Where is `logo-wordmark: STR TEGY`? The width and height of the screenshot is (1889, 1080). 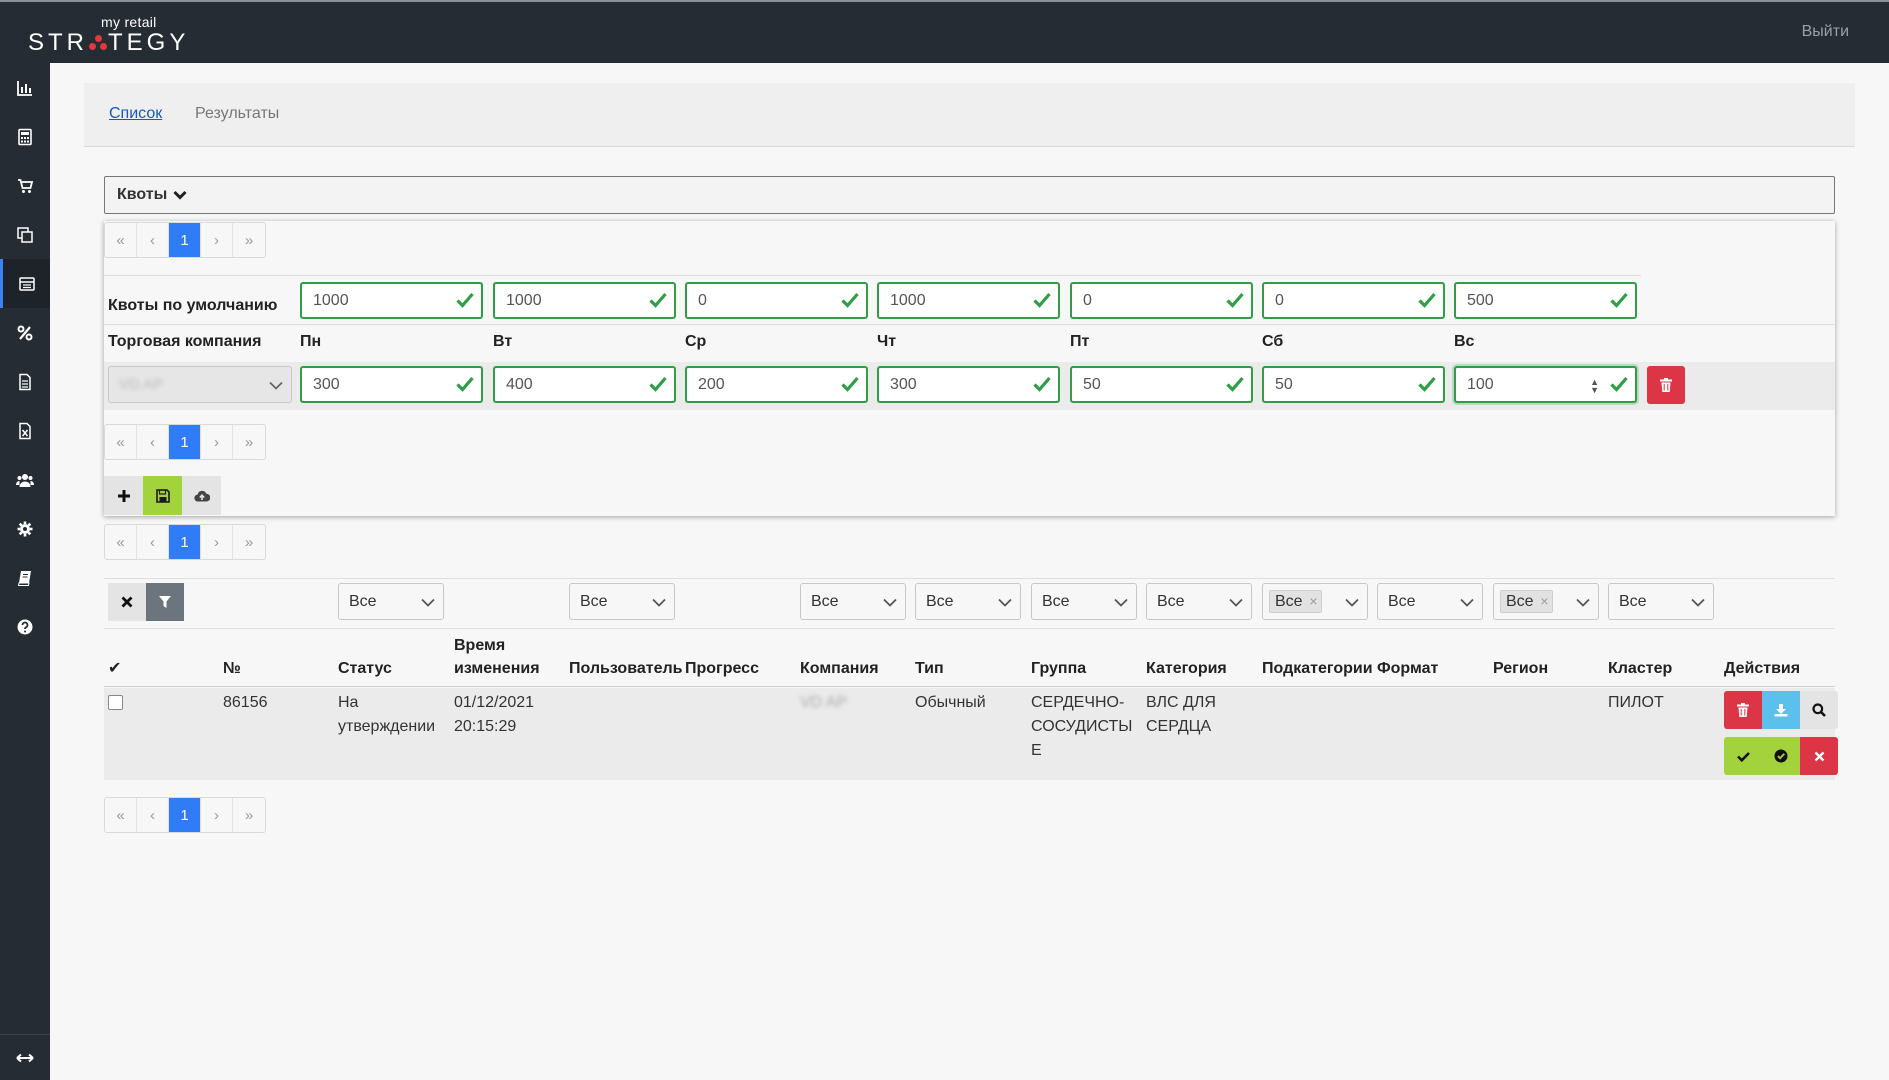
logo-wordmark: STR TEGY is located at coordinates (108, 43).